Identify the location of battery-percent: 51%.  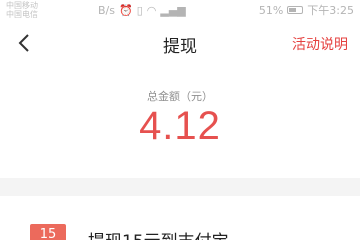
(271, 10).